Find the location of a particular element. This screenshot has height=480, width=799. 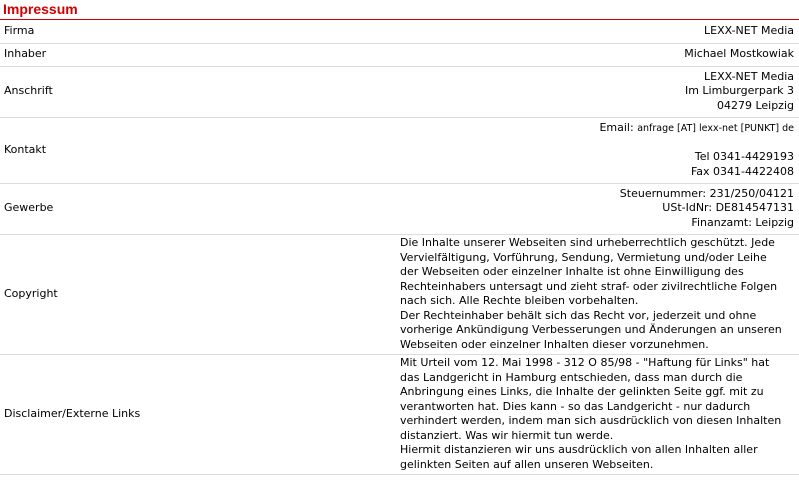

fax-line: Fax 0341-4422408 is located at coordinates (742, 171).